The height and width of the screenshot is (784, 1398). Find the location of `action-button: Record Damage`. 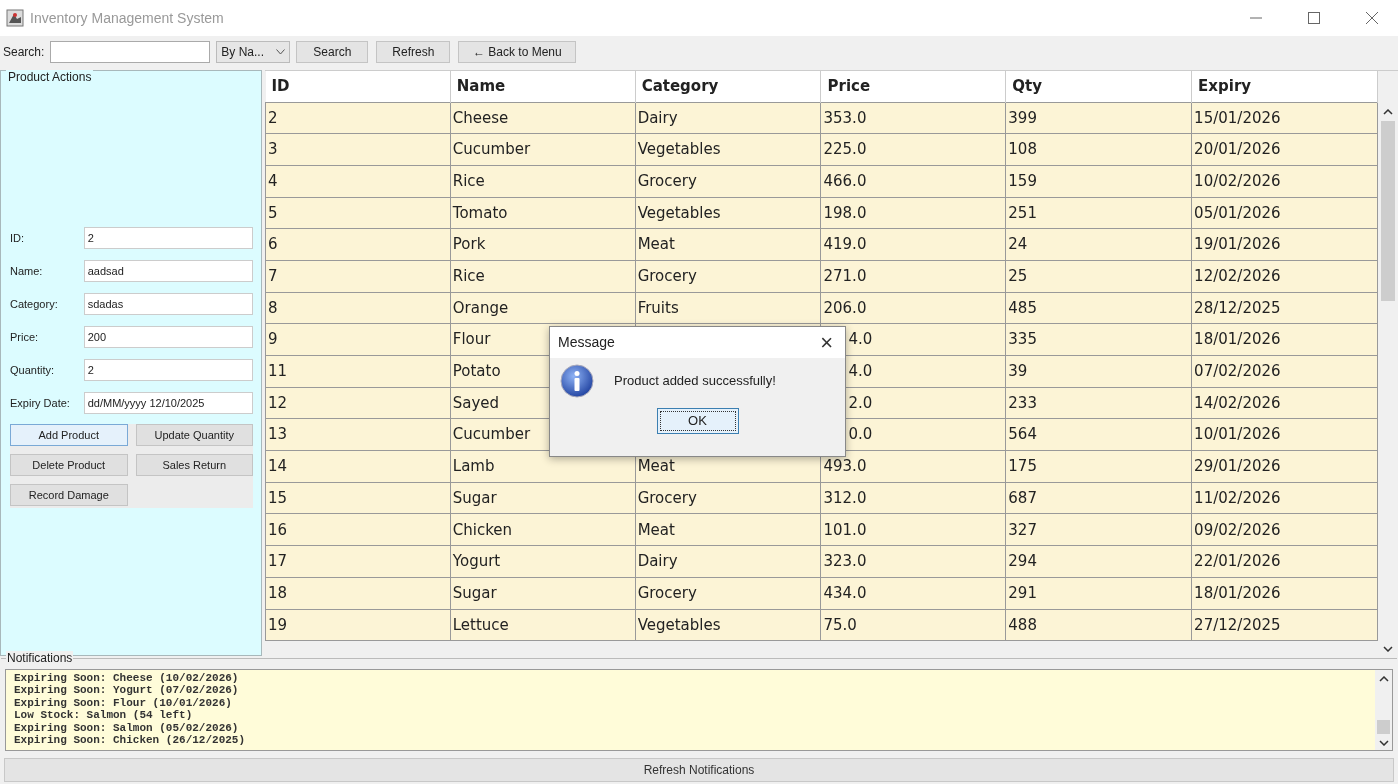

action-button: Record Damage is located at coordinates (69, 495).